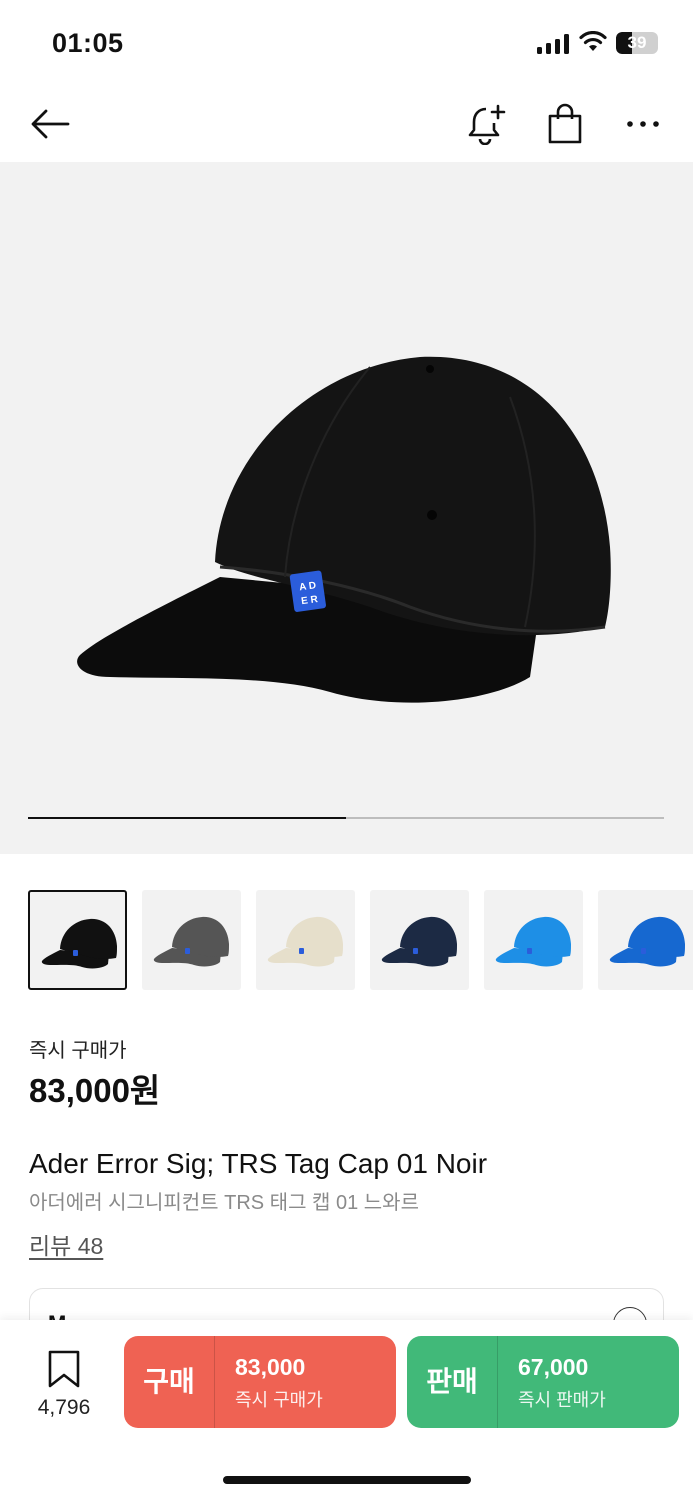 Image resolution: width=693 pixels, height=1500 pixels. I want to click on back-button, so click(50, 124).